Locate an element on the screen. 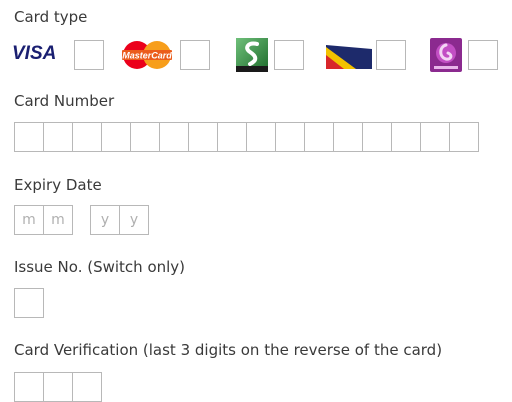  card-number-input is located at coordinates (246, 137).